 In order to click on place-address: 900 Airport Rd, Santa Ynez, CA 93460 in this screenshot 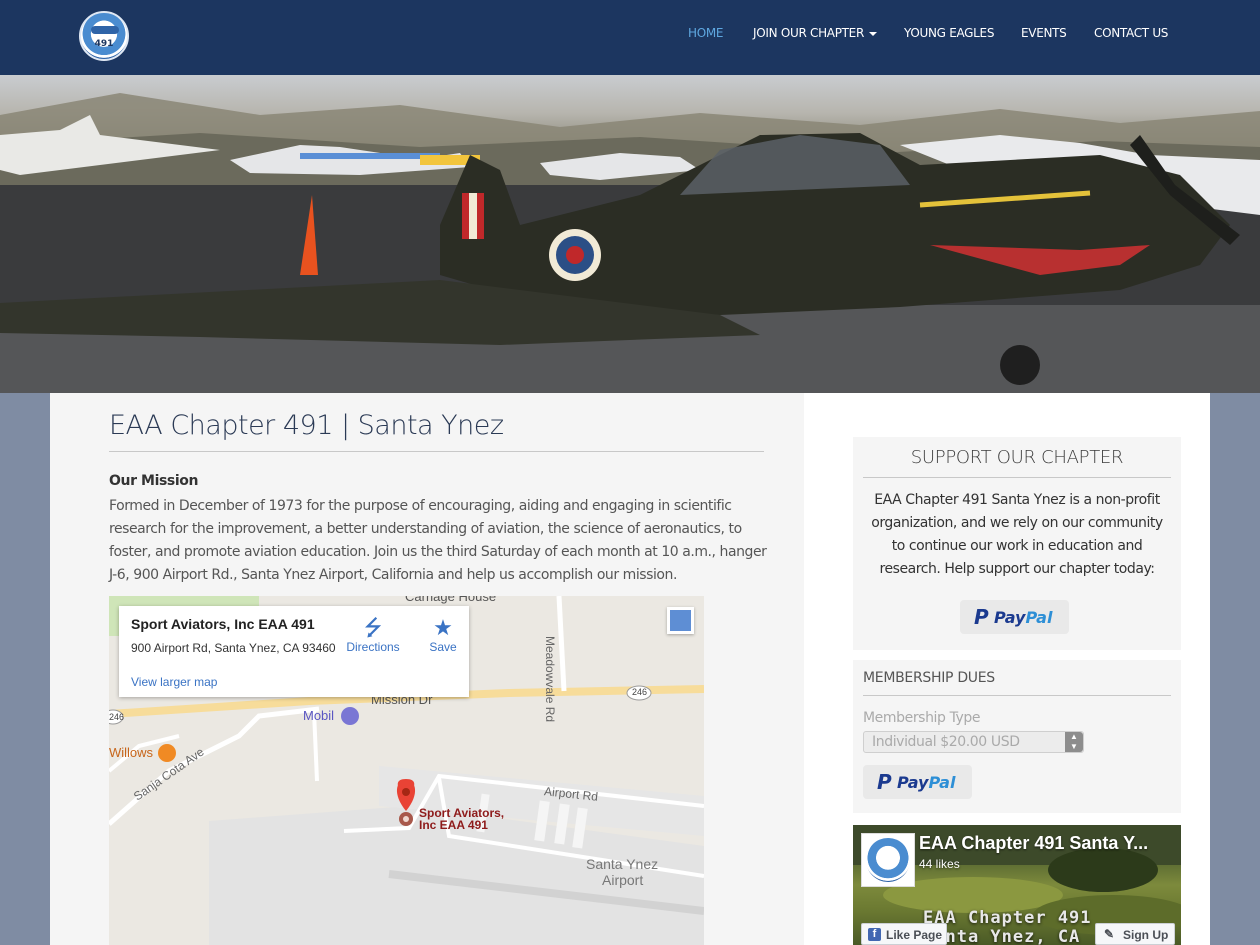, I will do `click(233, 648)`.